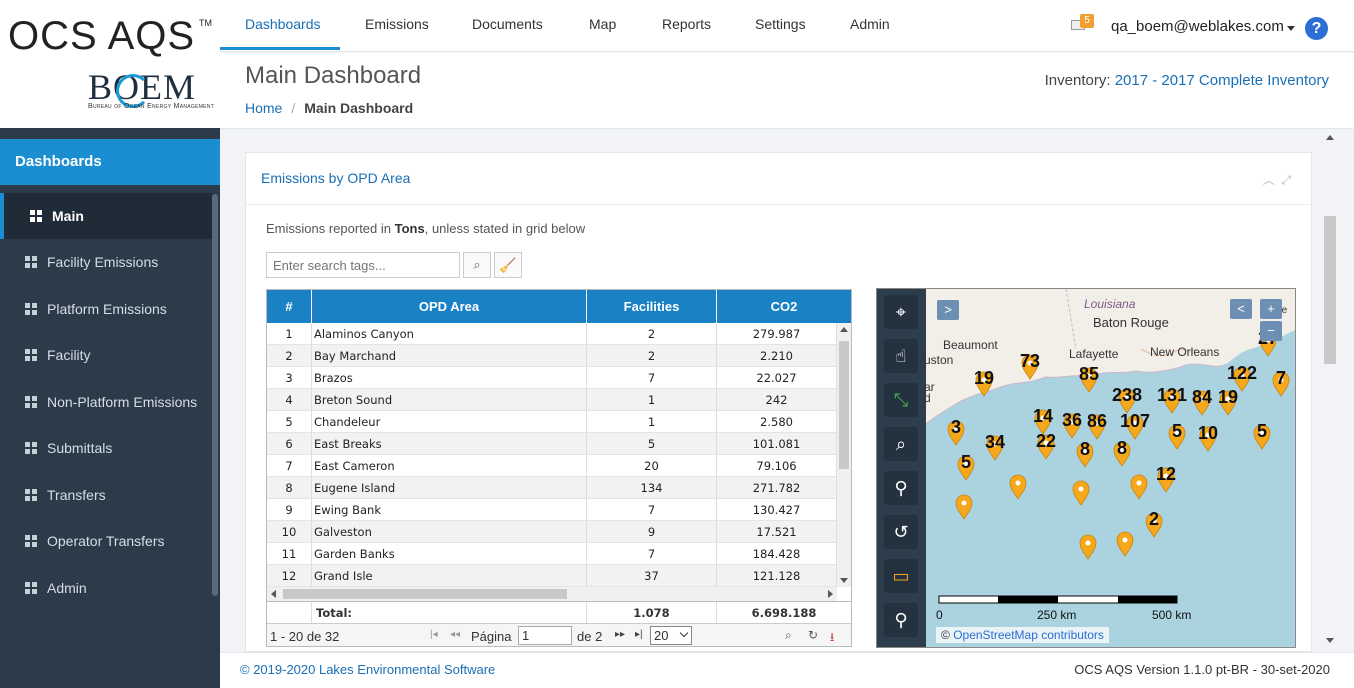  What do you see at coordinates (780, 26) in the screenshot?
I see `nav-settings: Settings` at bounding box center [780, 26].